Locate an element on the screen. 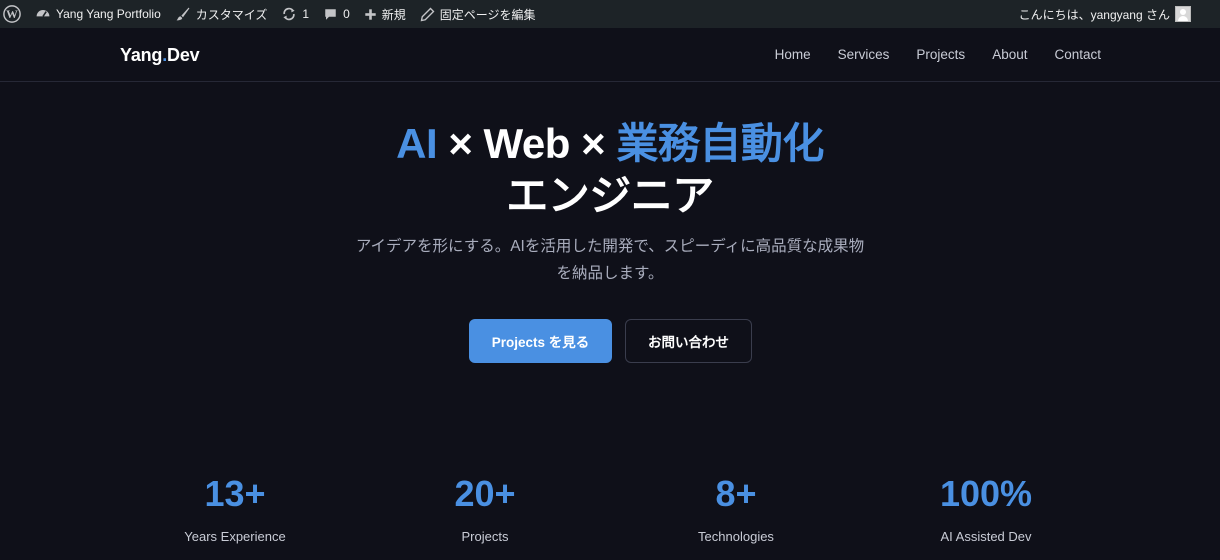  svg-text: W is located at coordinates (12, 14).